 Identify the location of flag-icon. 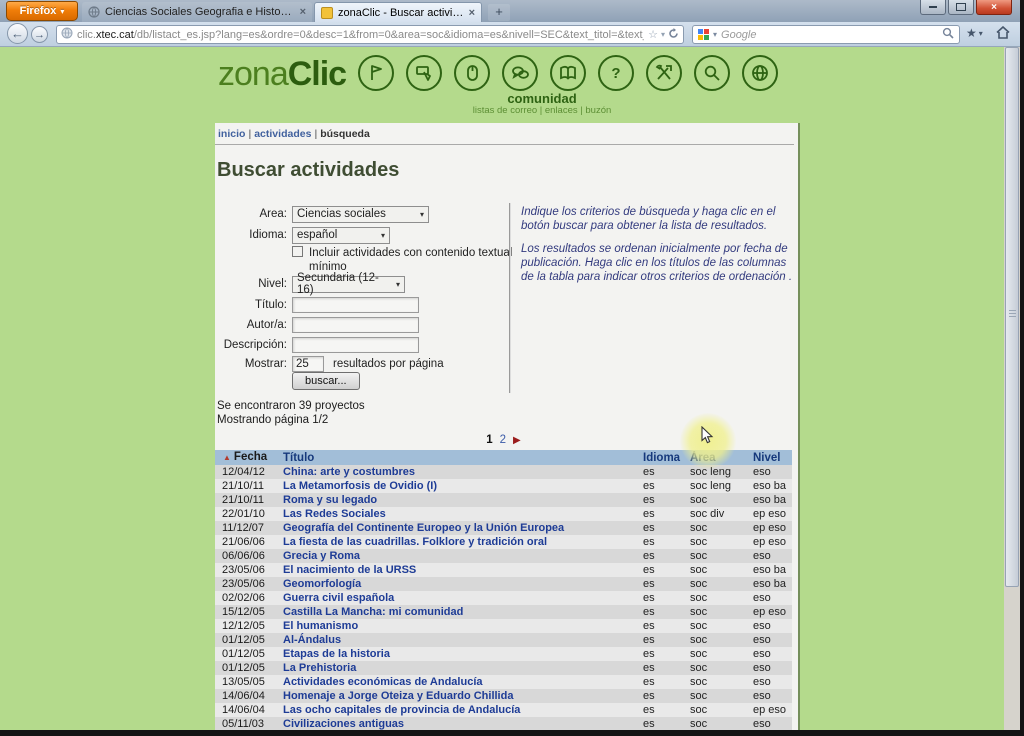
(376, 73).